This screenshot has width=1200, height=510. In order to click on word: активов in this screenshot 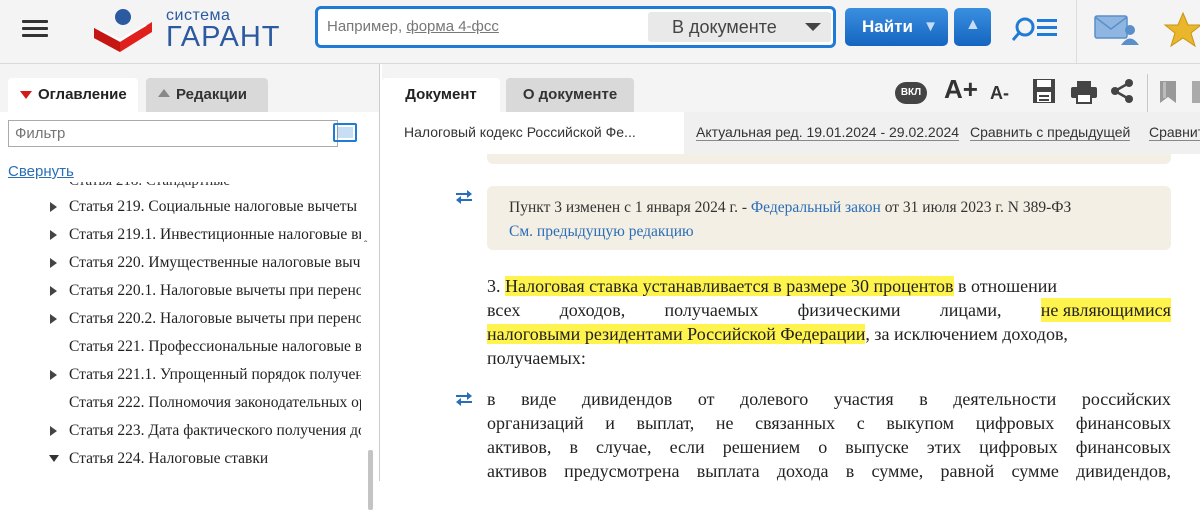, I will do `click(517, 471)`.